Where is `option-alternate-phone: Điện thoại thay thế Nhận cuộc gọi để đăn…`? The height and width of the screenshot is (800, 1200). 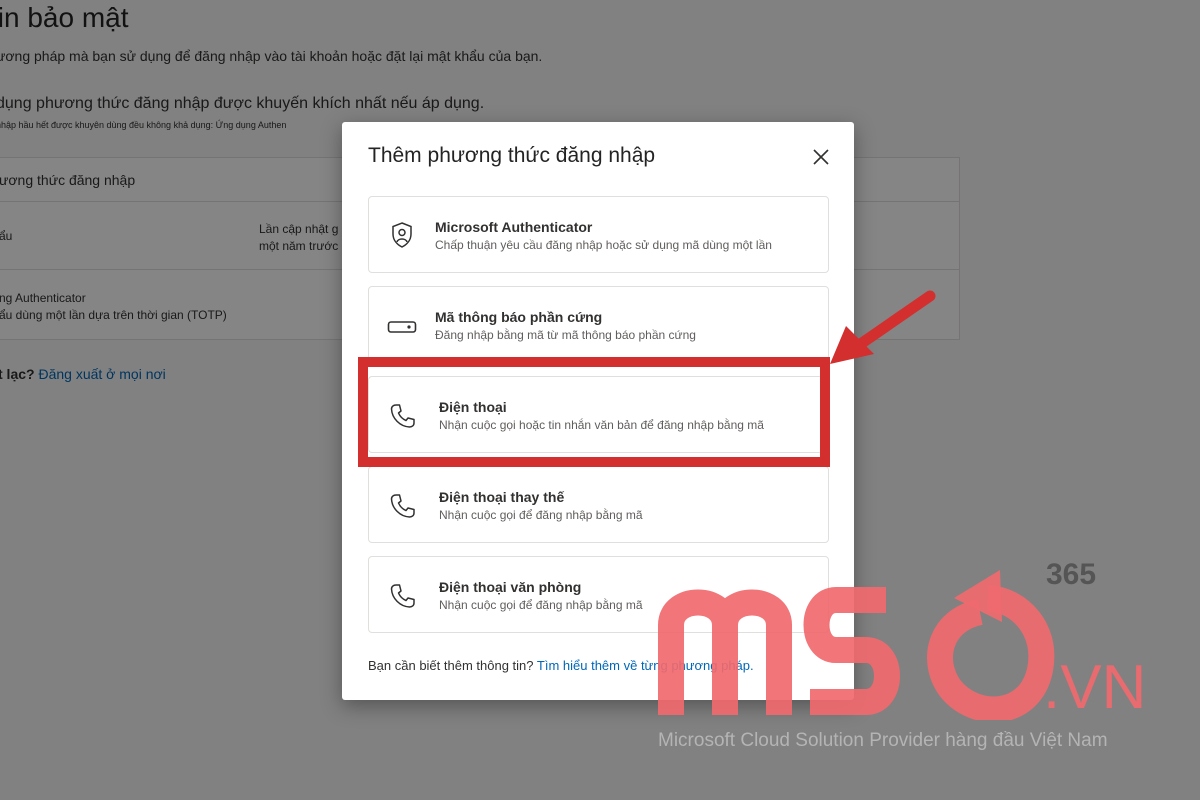 option-alternate-phone: Điện thoại thay thế Nhận cuộc gọi để đăn… is located at coordinates (598, 504).